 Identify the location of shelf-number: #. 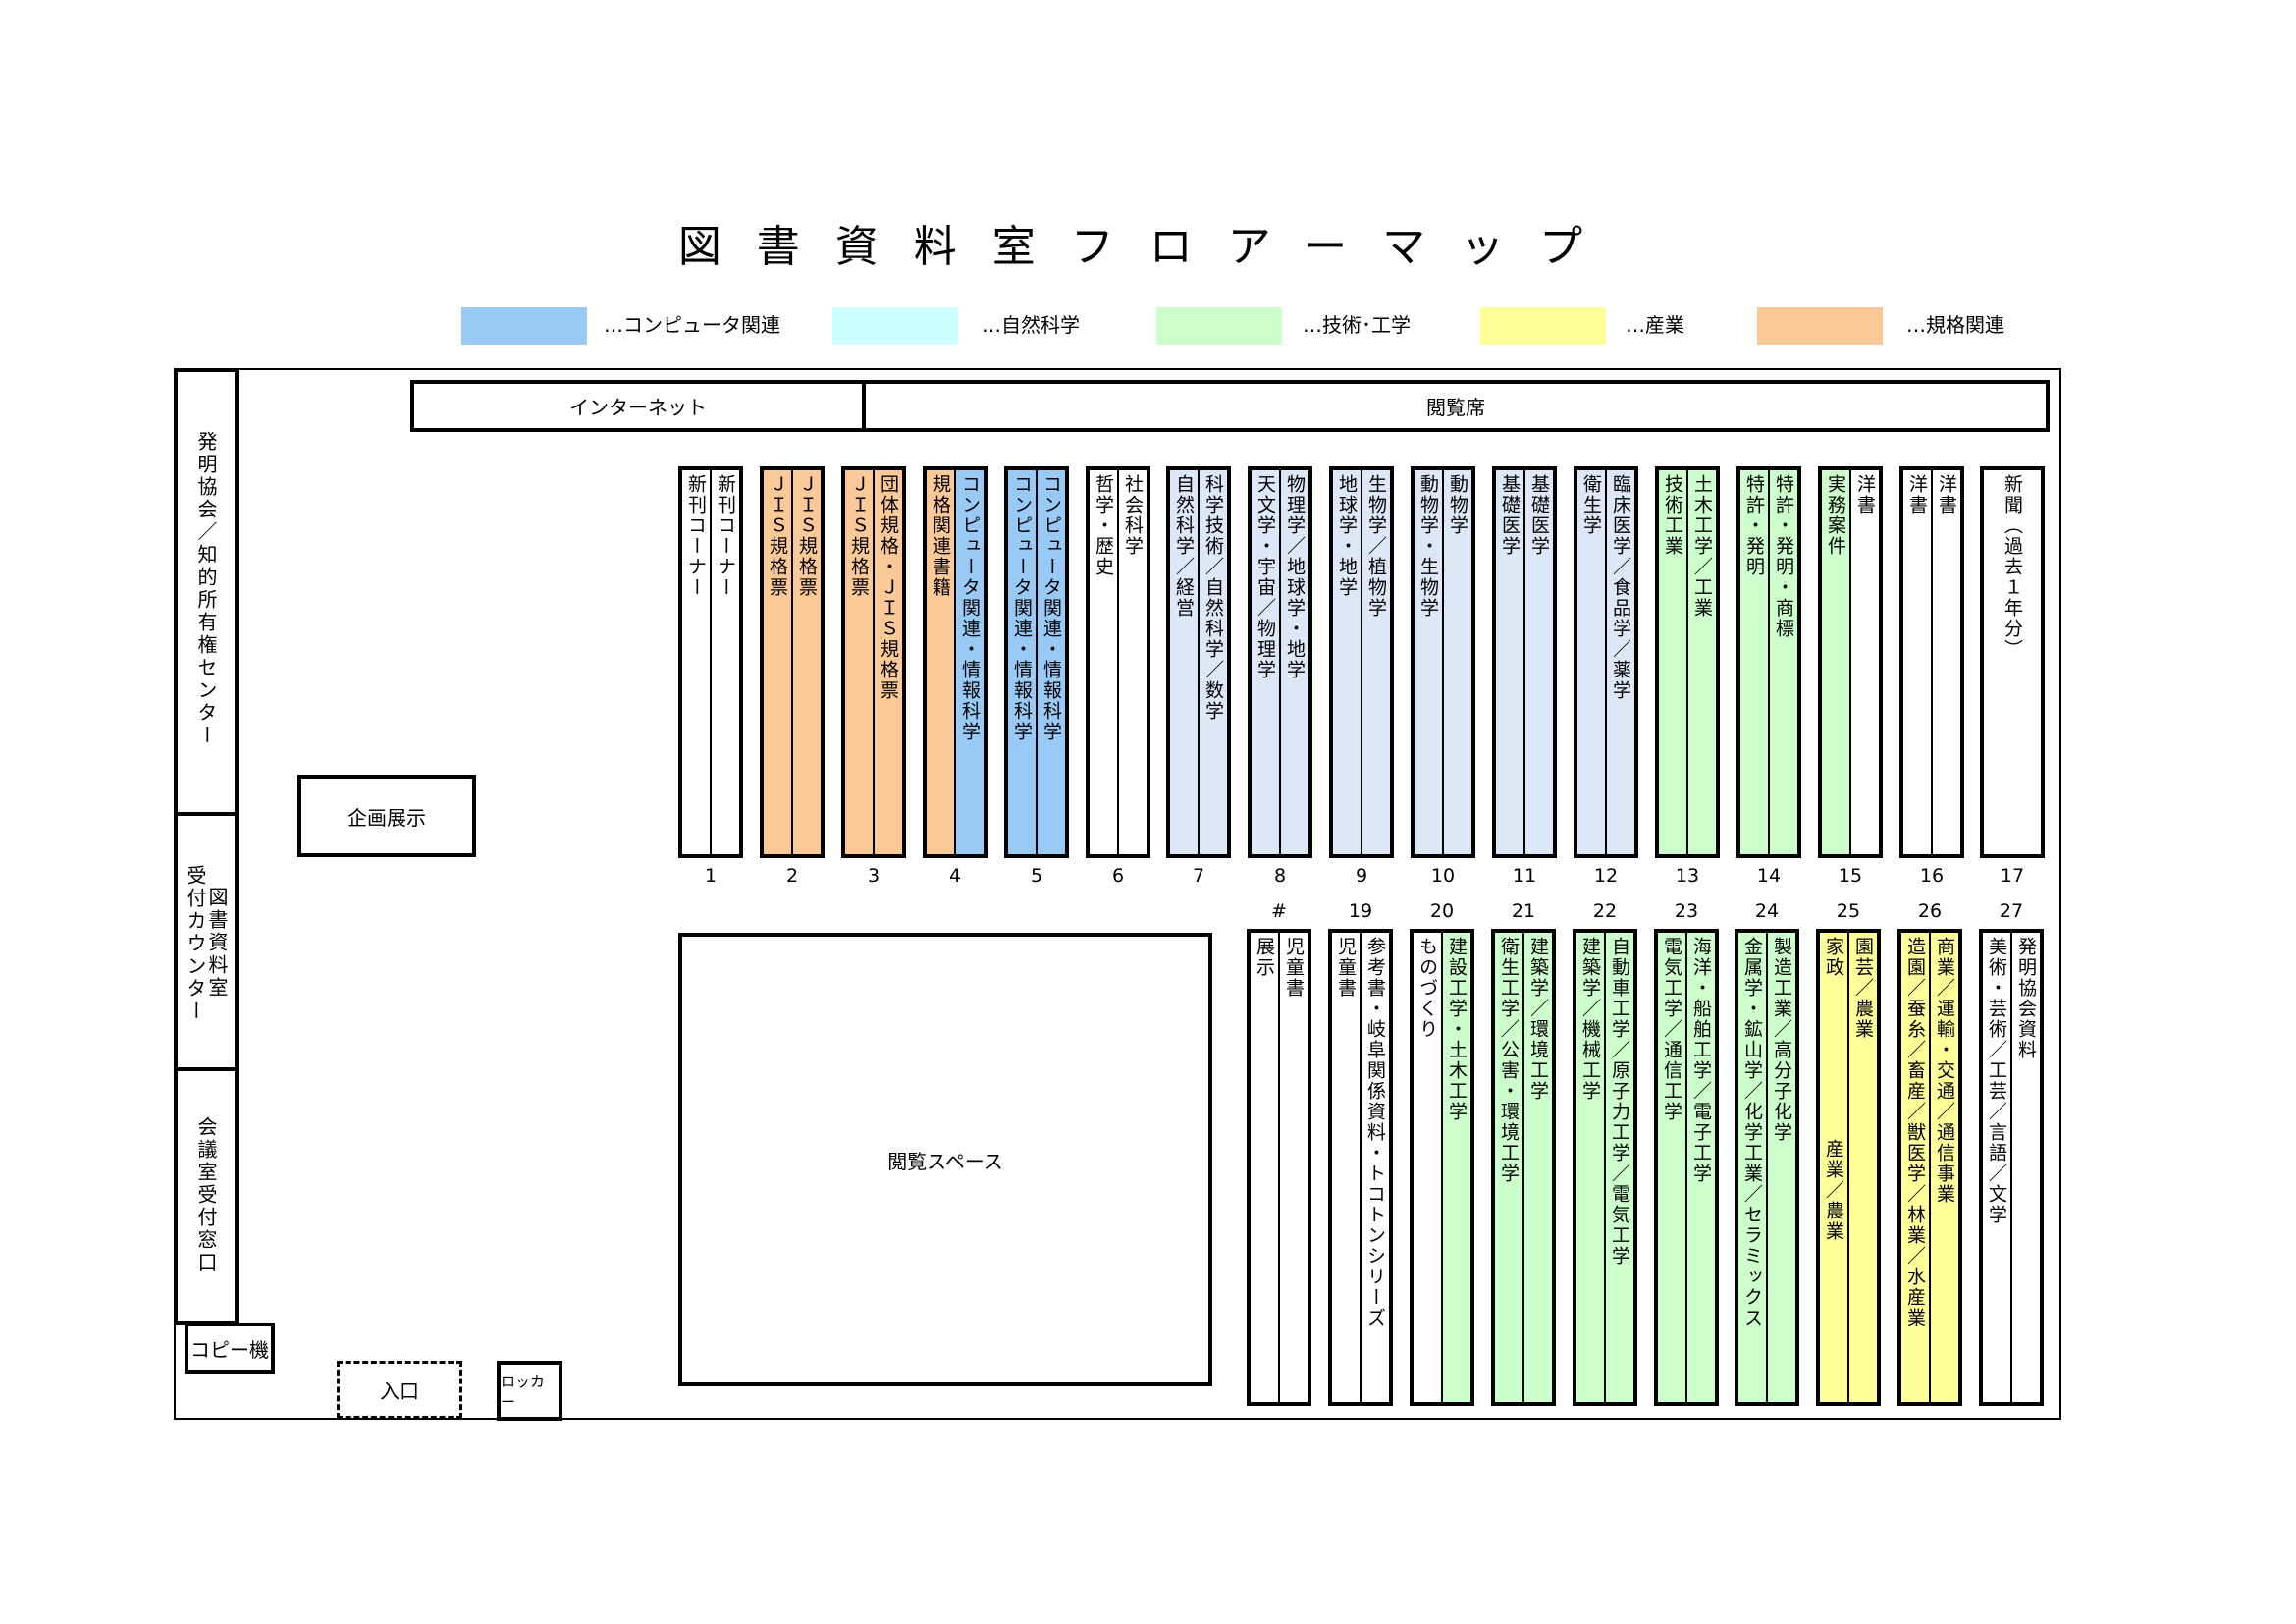
(1279, 911).